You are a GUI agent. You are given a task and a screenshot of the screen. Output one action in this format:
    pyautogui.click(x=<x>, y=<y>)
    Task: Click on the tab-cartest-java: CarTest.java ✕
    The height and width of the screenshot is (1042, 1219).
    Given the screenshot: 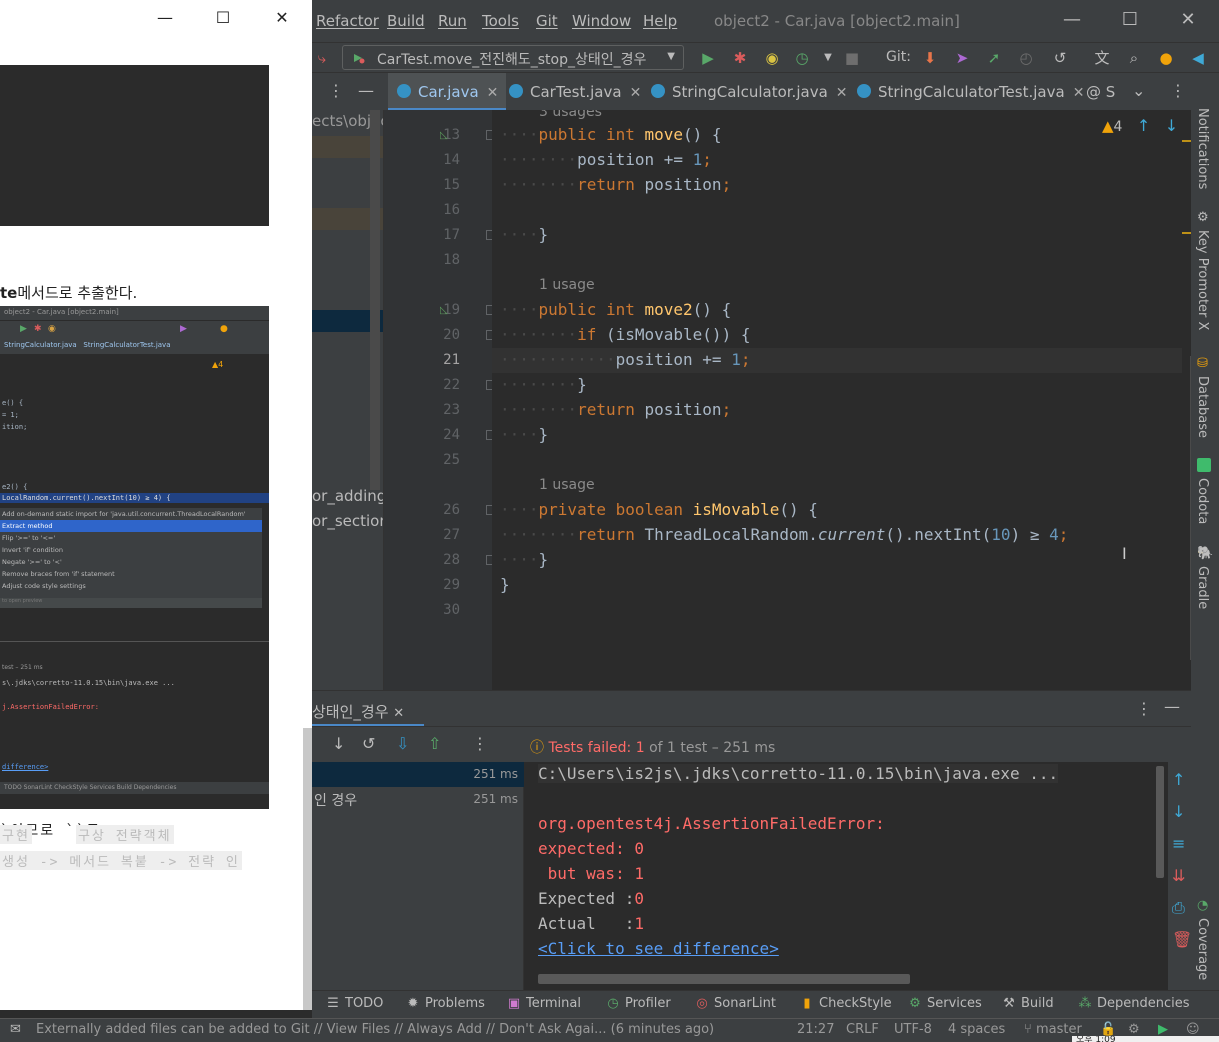 What is the action you would take?
    pyautogui.click(x=574, y=92)
    